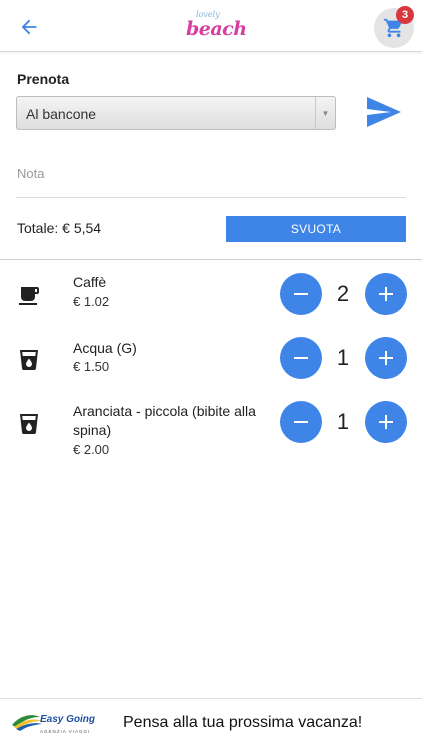 The image size is (422, 750). Describe the element at coordinates (90, 282) in the screenshot. I see `item-name: Caffè` at that location.